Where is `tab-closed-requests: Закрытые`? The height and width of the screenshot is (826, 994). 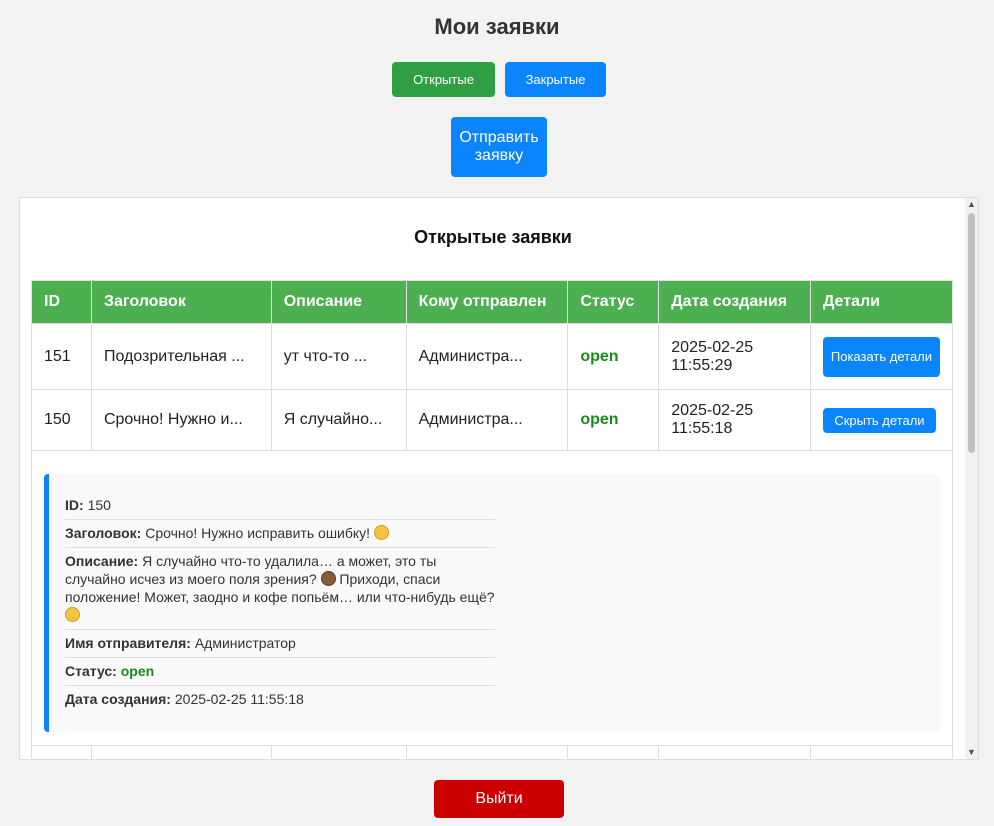 tab-closed-requests: Закрытые is located at coordinates (555, 79).